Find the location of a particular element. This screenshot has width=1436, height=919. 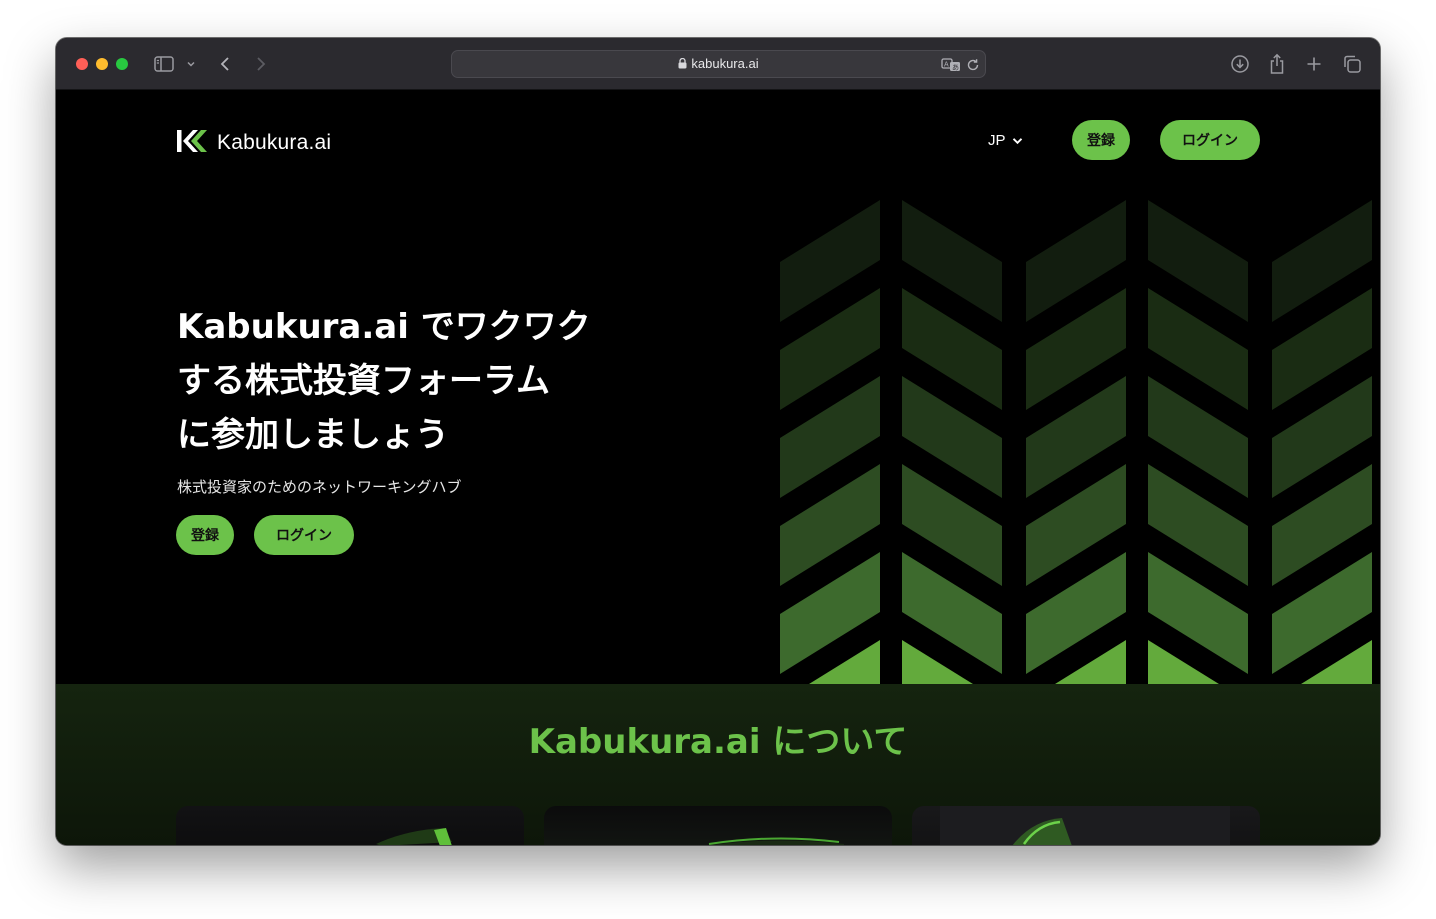

browser-toolbar: kabukura.ai Aあ is located at coordinates (718, 64).